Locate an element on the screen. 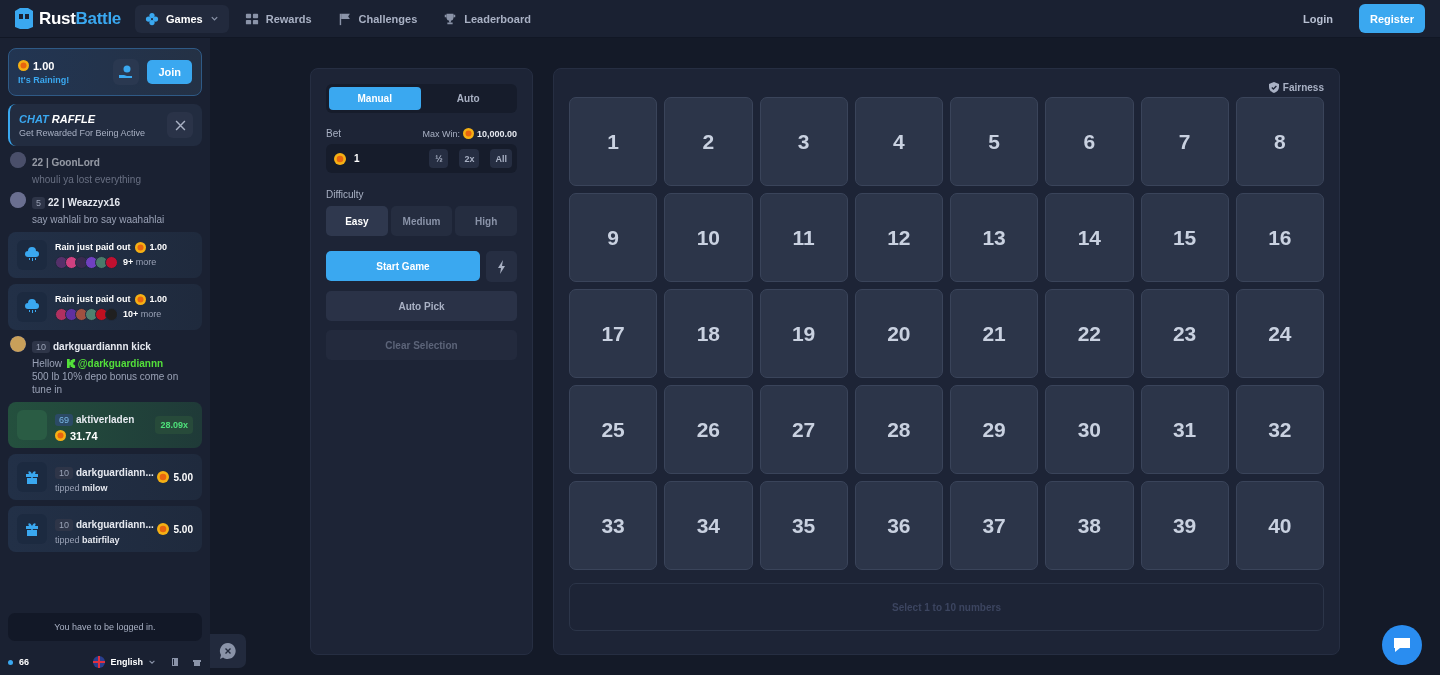 The height and width of the screenshot is (675, 1440). mode-tab: Auto is located at coordinates (468, 98).